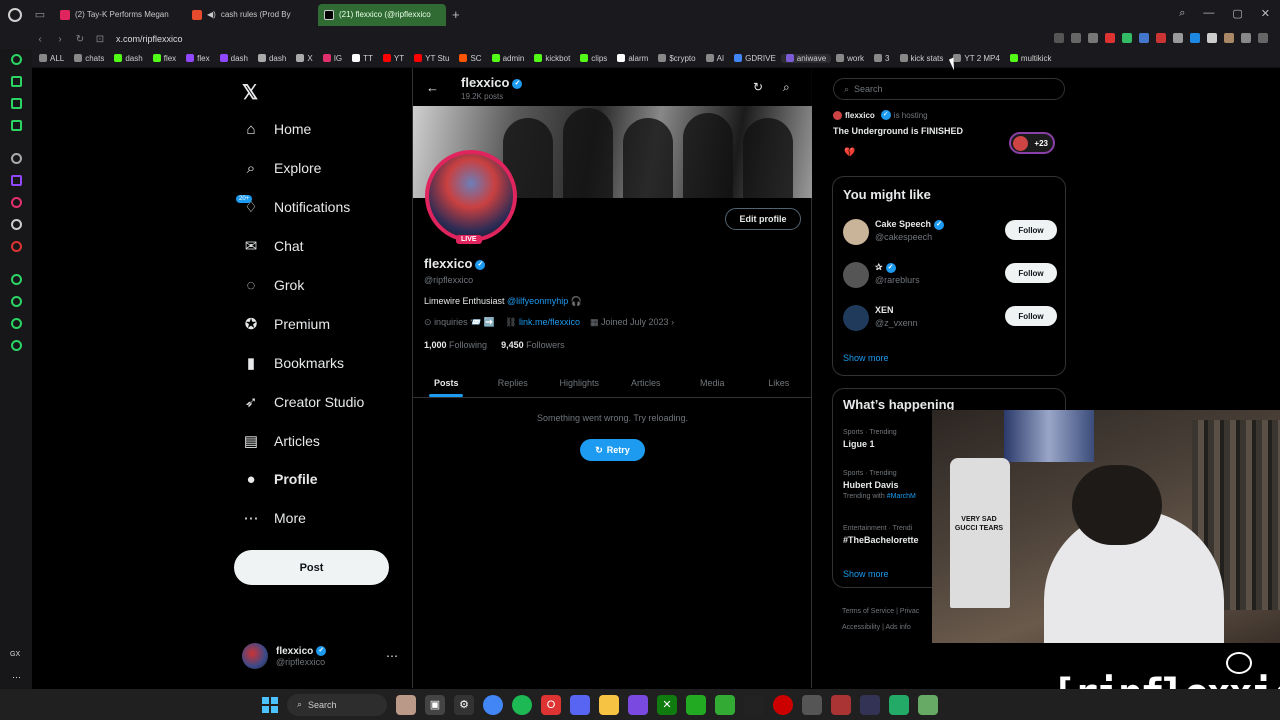  Describe the element at coordinates (279, 479) in the screenshot. I see `nav-item-profile: ● Profile` at that location.